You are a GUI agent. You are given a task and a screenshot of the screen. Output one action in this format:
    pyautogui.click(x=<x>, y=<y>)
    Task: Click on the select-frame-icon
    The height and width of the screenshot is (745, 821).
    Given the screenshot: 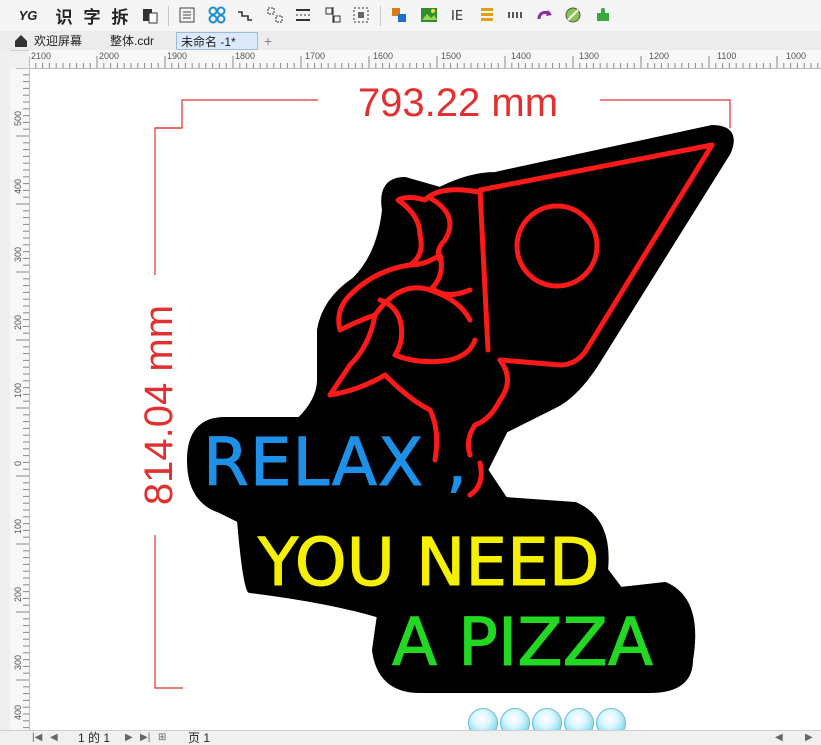 What is the action you would take?
    pyautogui.click(x=361, y=15)
    